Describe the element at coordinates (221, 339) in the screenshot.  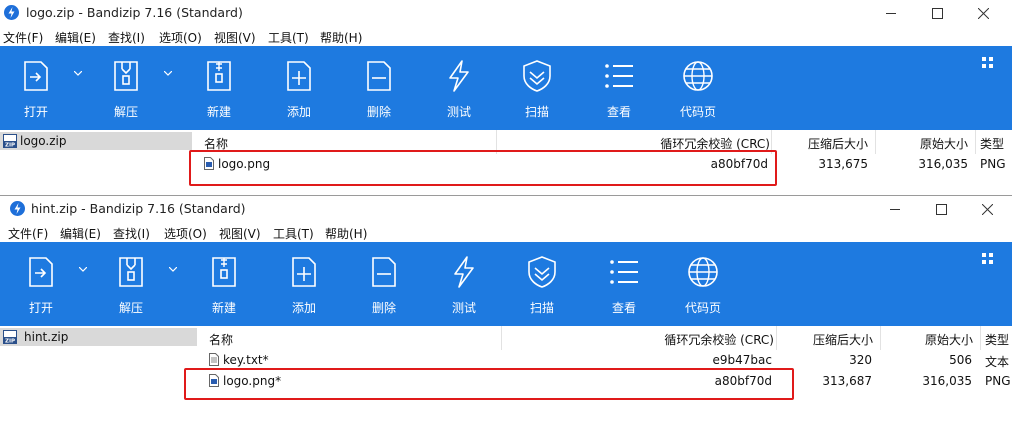
I see `column-name: 名称` at that location.